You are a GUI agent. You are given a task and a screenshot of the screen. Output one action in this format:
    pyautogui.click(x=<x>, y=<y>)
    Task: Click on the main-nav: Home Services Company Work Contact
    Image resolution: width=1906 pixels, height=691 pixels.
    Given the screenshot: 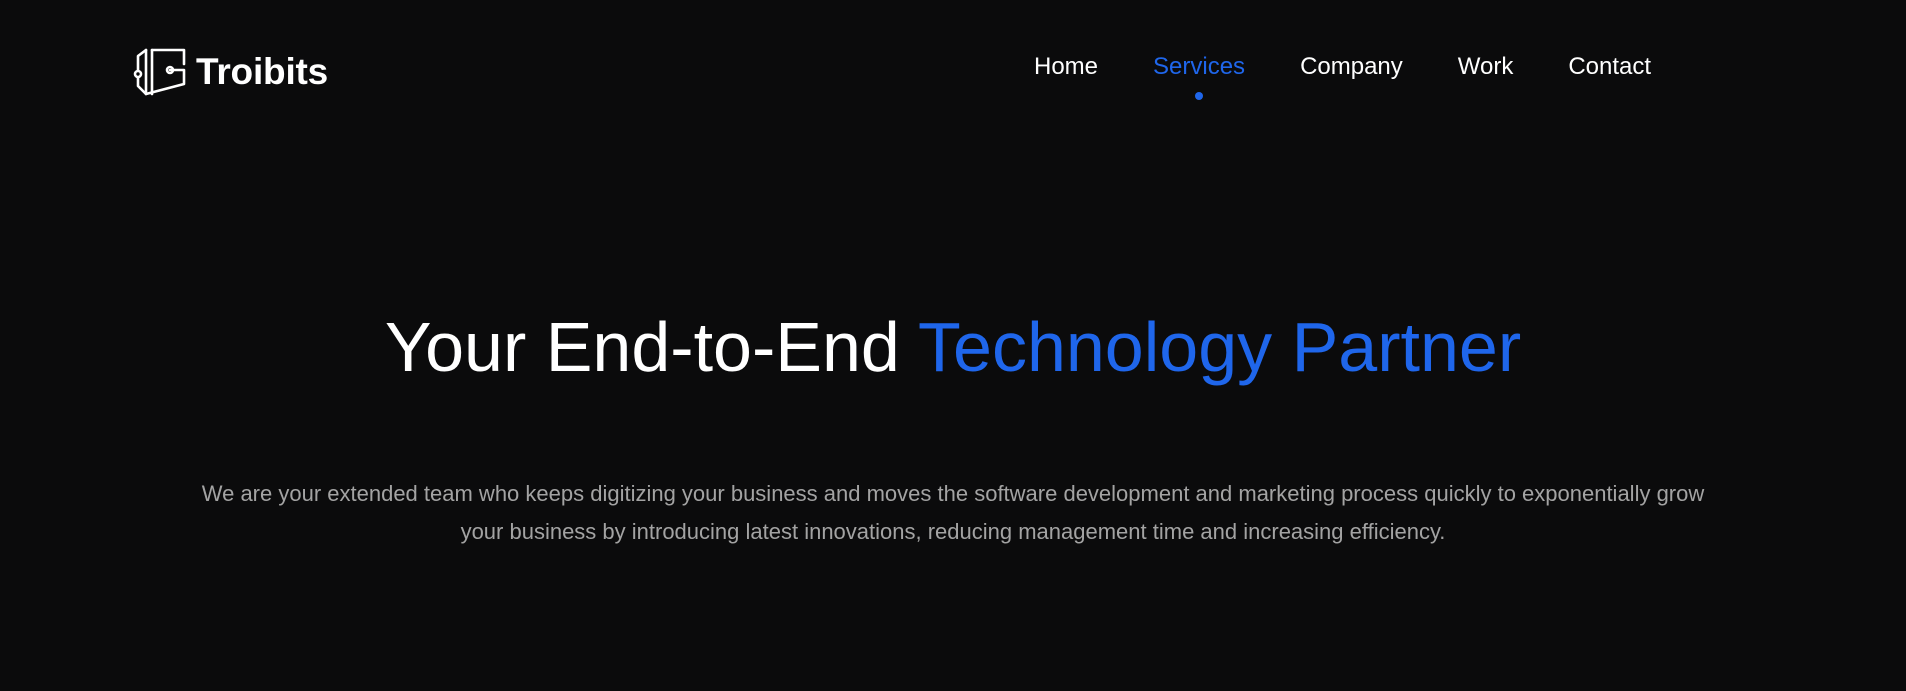 What is the action you would take?
    pyautogui.click(x=1342, y=75)
    